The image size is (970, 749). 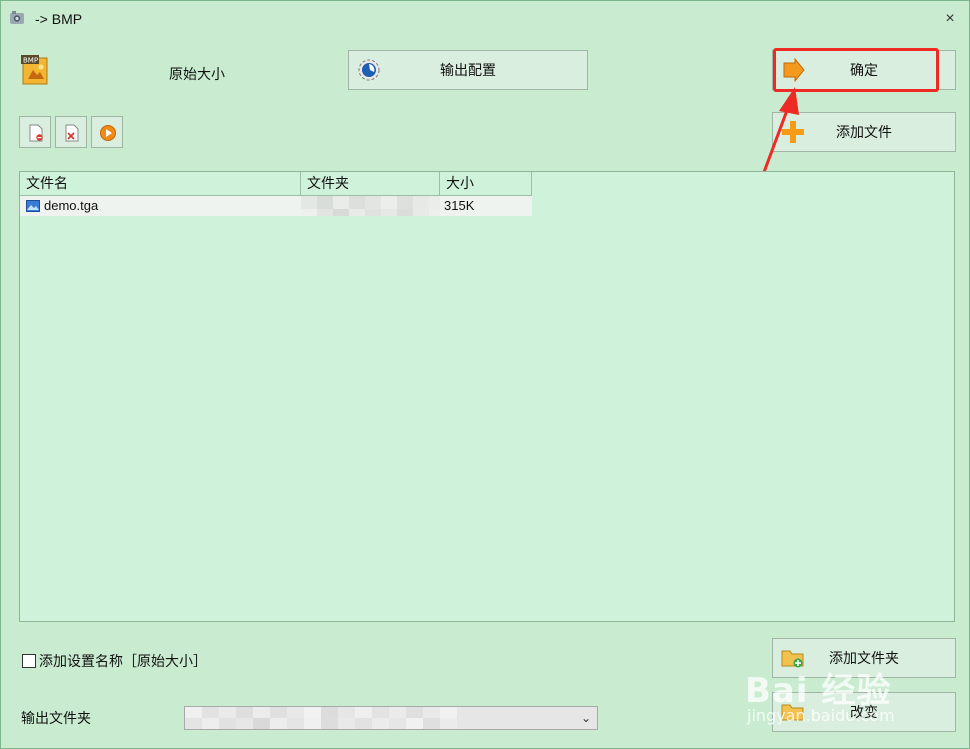 I want to click on file-name: demo.tga, so click(x=71, y=205).